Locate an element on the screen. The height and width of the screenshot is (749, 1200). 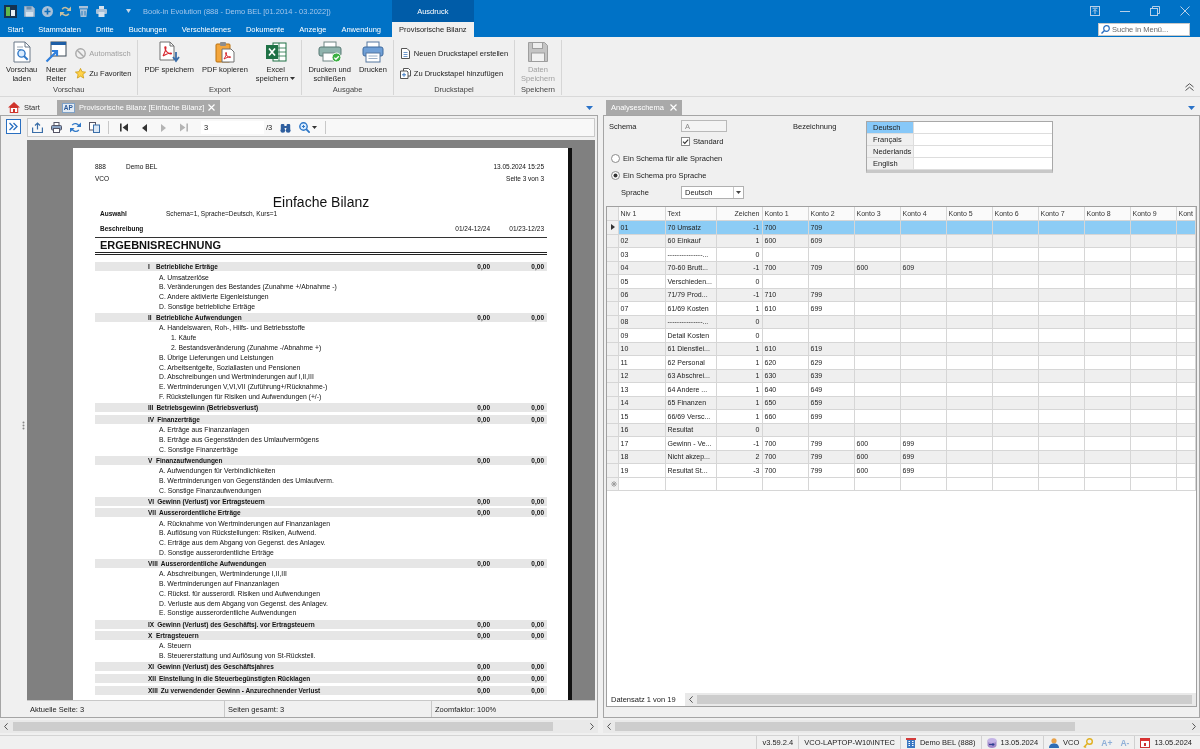
export-icon is located at coordinates (37, 127).